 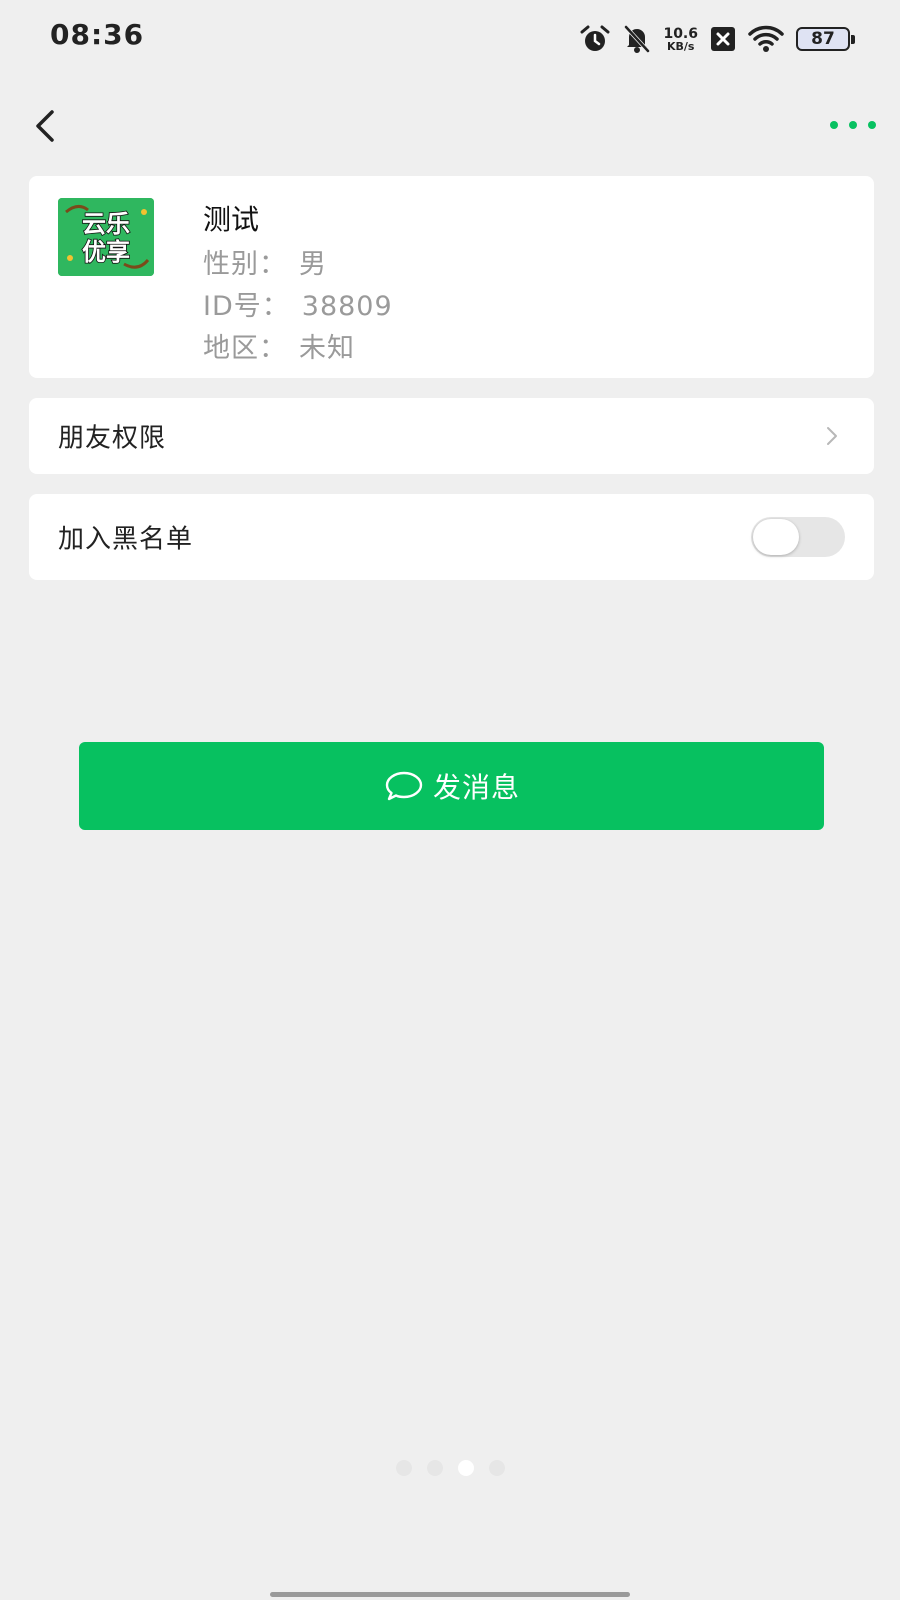 I want to click on toggle-knob, so click(x=776, y=537).